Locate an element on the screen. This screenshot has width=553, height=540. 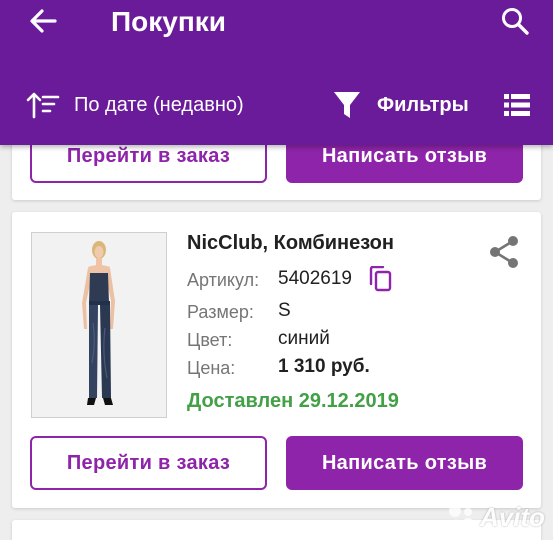
copy-icon is located at coordinates (380, 279).